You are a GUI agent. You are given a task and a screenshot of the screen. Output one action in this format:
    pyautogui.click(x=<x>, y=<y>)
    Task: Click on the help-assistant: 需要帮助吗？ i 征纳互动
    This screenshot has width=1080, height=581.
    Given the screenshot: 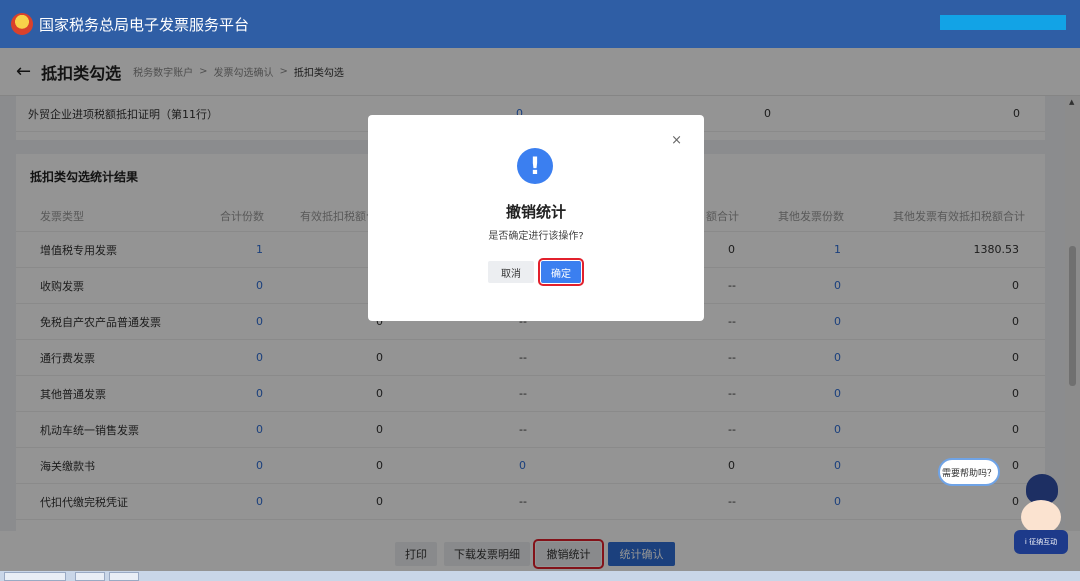 What is the action you would take?
    pyautogui.click(x=1004, y=508)
    